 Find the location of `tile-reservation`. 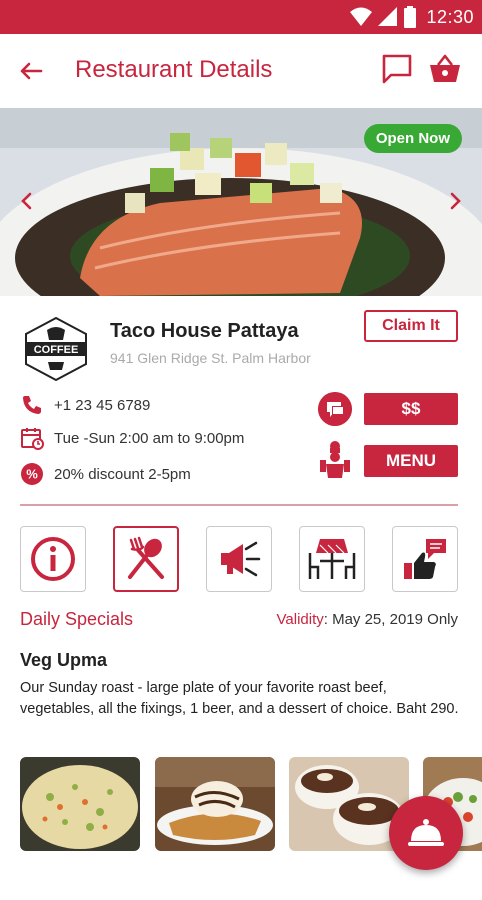

tile-reservation is located at coordinates (332, 559).